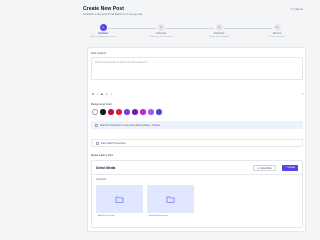 This screenshot has height=240, width=320. I want to click on list-icon: ≡, so click(107, 94).